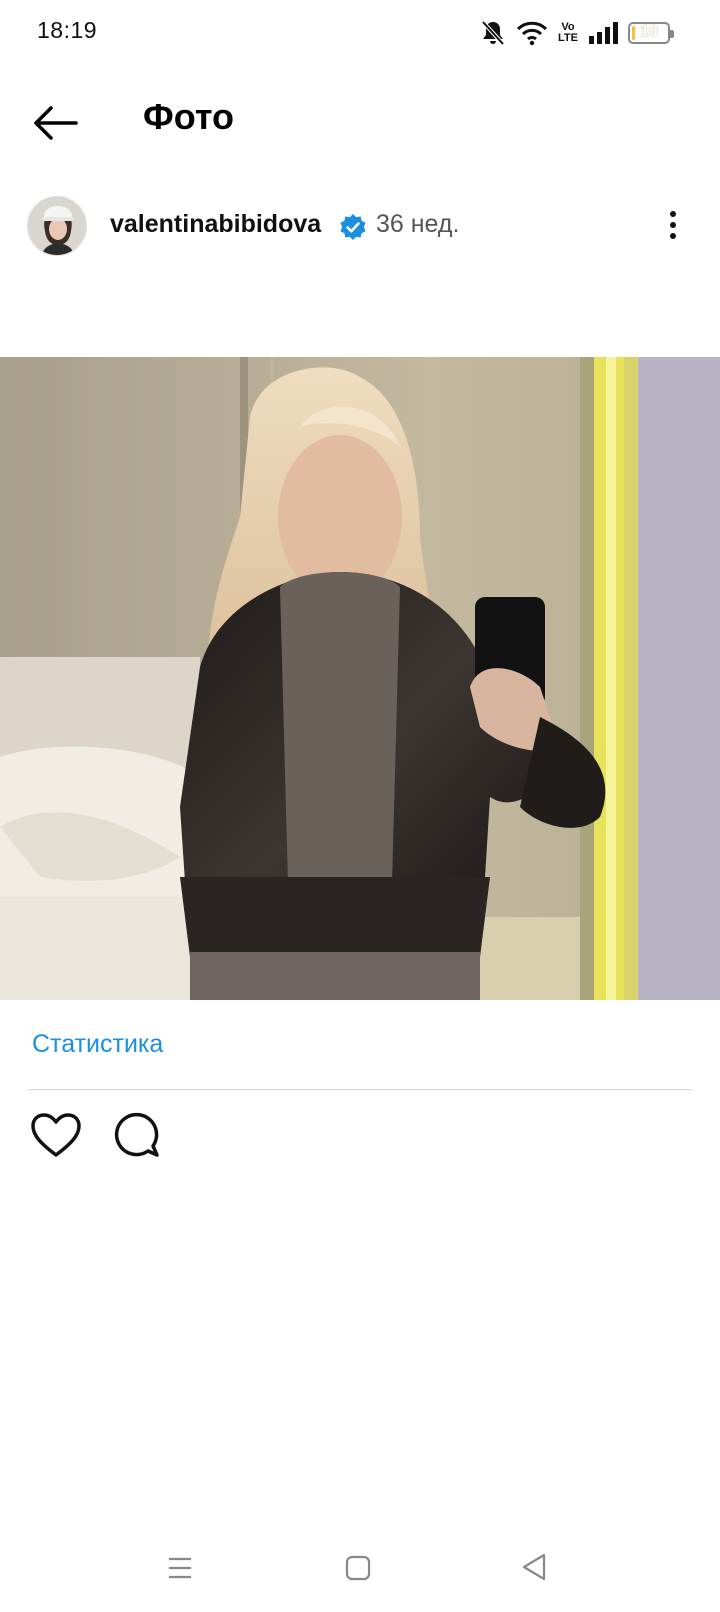  I want to click on battery-icon: 10, so click(651, 33).